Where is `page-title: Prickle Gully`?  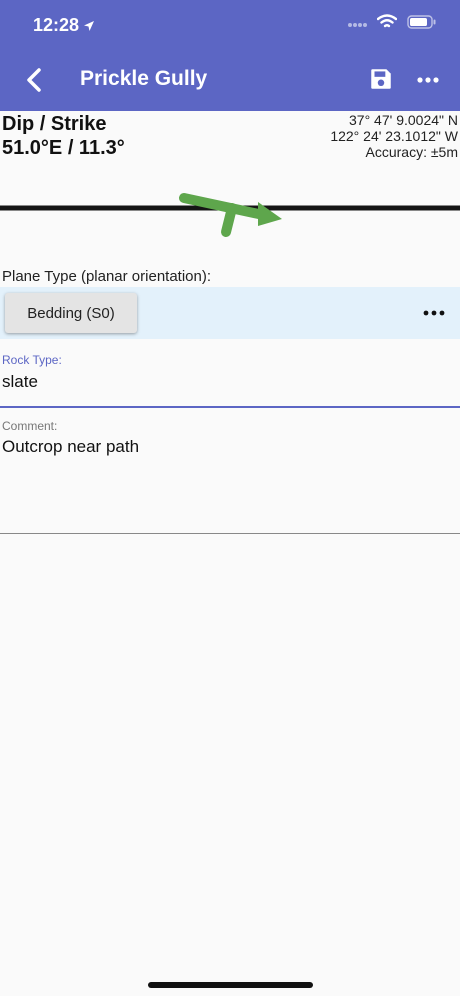 page-title: Prickle Gully is located at coordinates (144, 78).